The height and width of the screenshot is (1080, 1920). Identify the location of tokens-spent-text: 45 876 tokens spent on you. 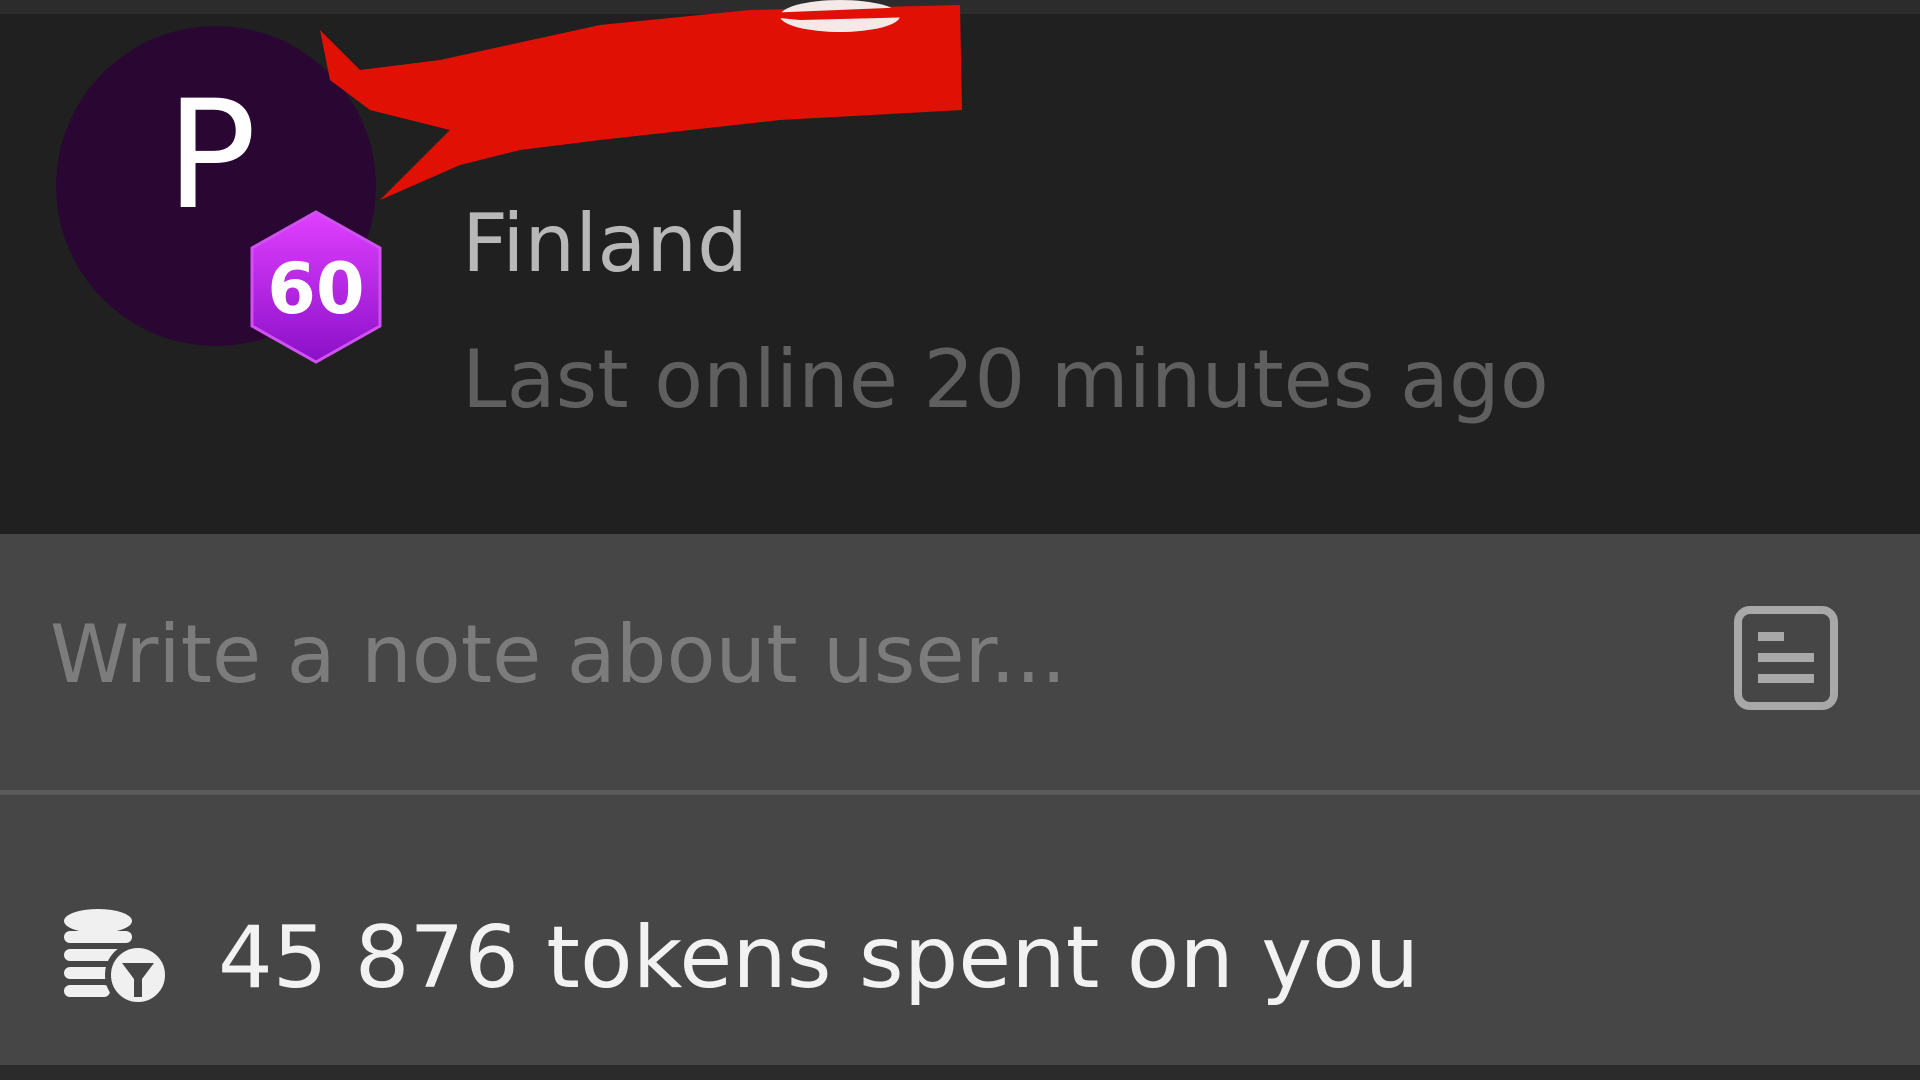
(819, 958).